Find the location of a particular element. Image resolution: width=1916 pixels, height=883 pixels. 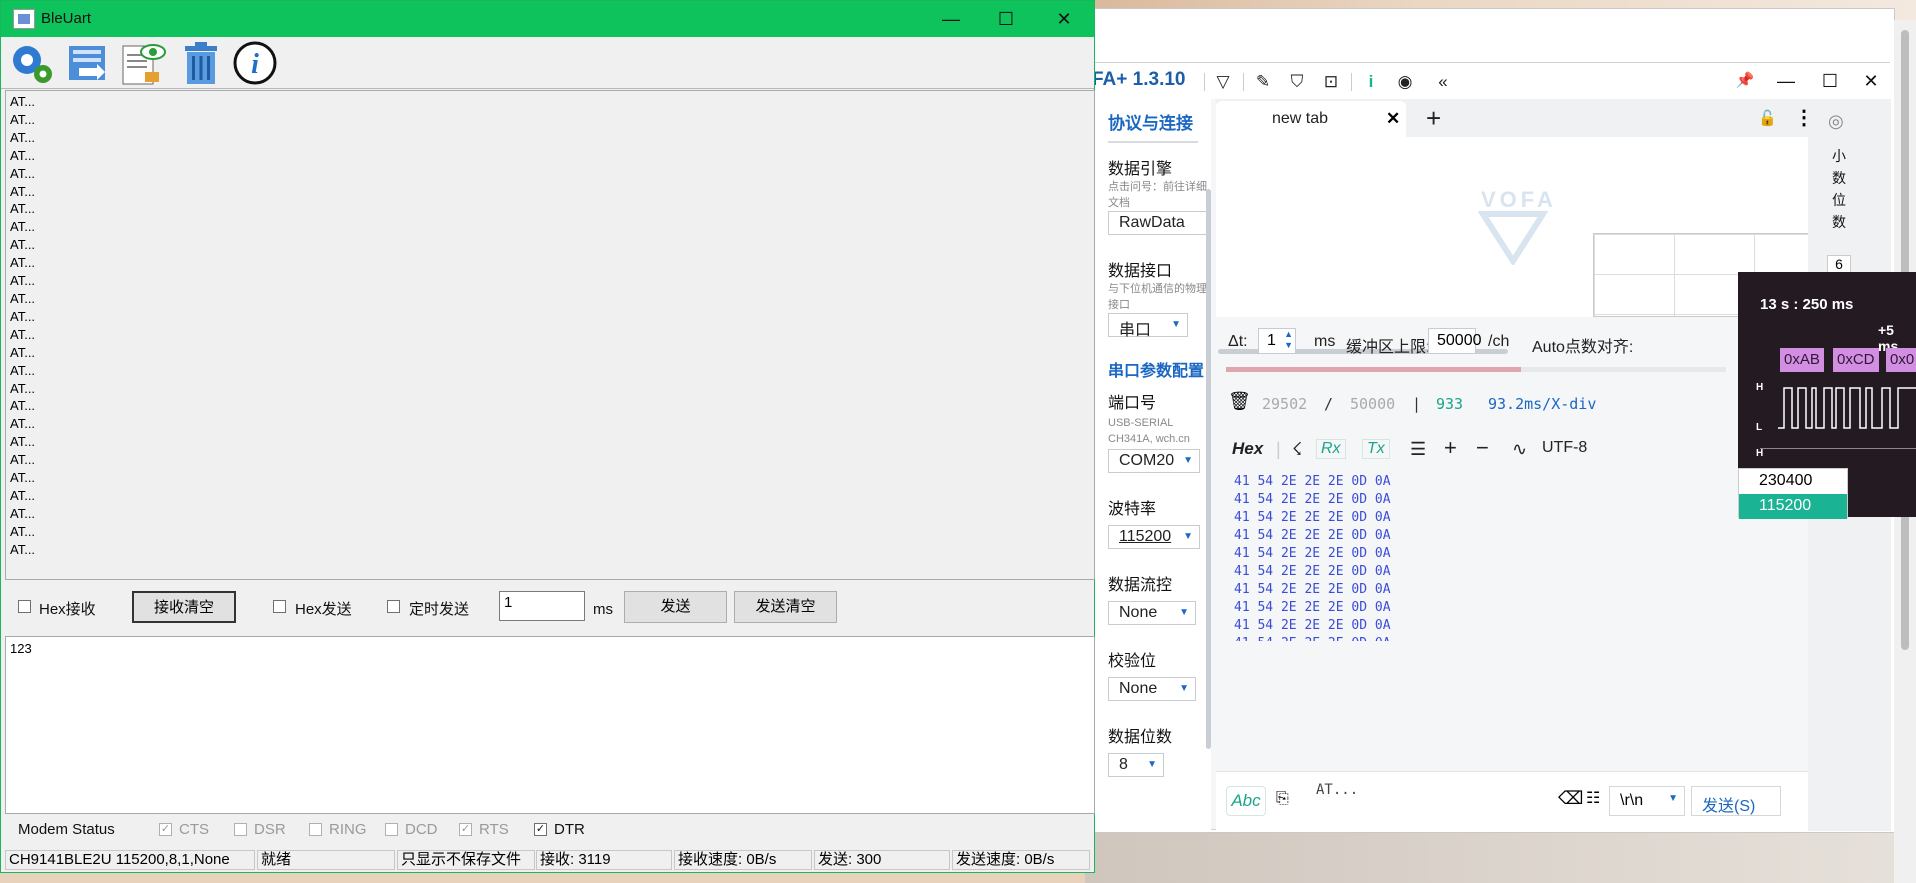

chevron-down-icon: ▼ is located at coordinates (1176, 324).